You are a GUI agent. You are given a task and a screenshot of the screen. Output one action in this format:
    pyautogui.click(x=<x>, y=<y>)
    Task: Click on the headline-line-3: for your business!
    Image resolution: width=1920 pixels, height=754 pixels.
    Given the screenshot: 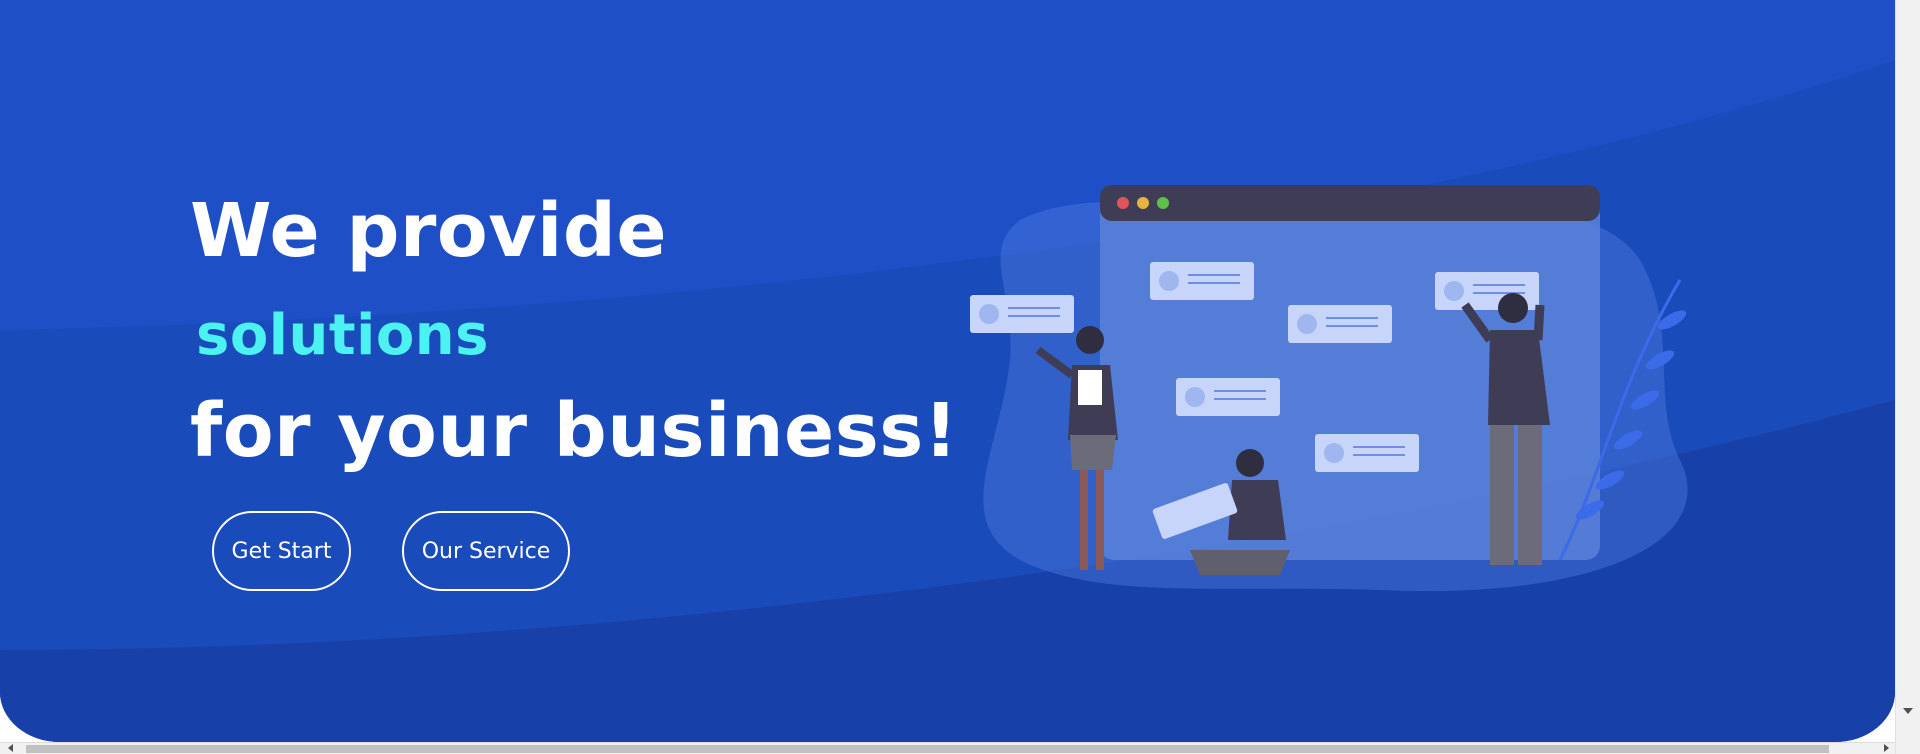 What is the action you would take?
    pyautogui.click(x=574, y=431)
    